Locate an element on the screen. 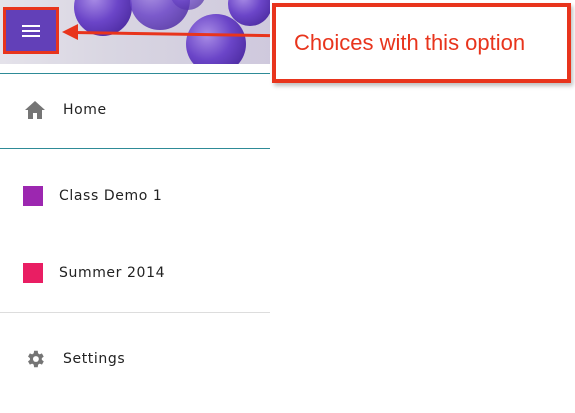  nav-item-settings-label: Settings is located at coordinates (94, 359).